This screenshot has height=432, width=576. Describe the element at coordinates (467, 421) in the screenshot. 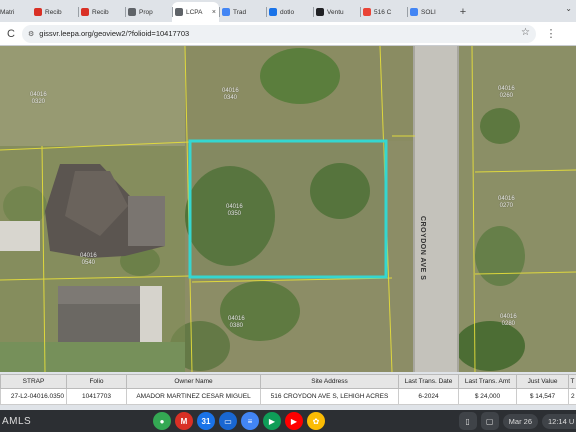

I see `phone-hub-icon: ▯` at that location.